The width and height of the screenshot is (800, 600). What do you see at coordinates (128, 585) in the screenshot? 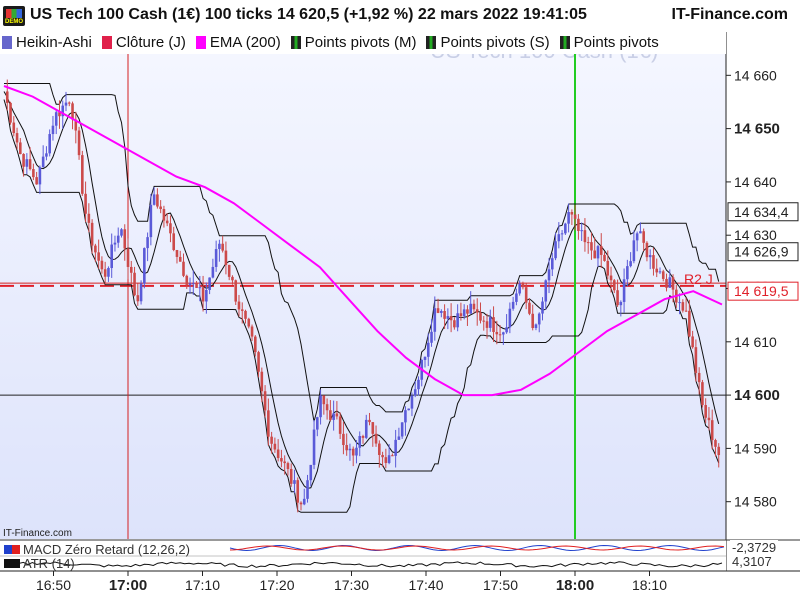
I see `x-tick-label: 17:00` at bounding box center [128, 585].